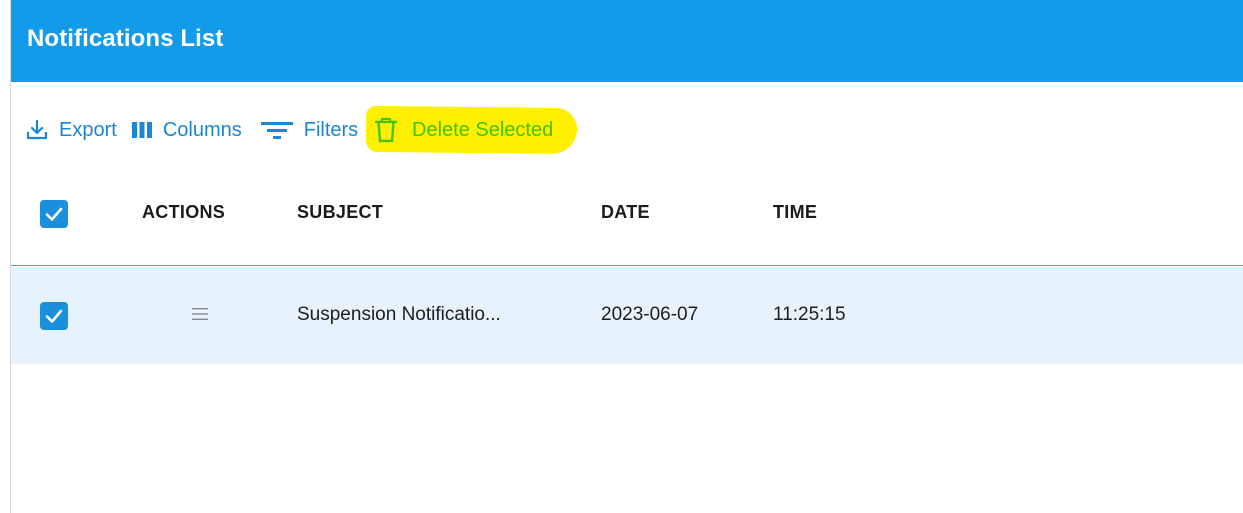  I want to click on grid-toolbar: Export Columns Filters Delete Selected, so click(301, 130).